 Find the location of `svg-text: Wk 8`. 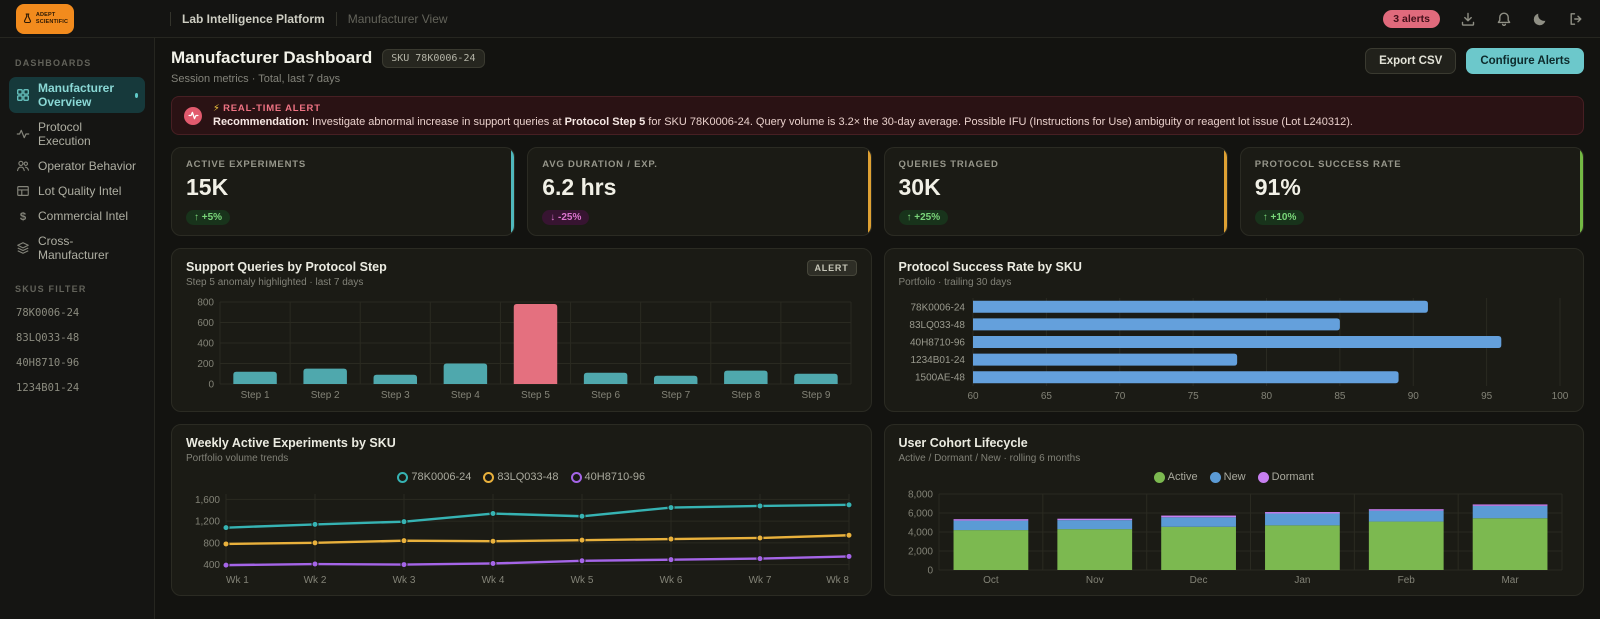

svg-text: Wk 8 is located at coordinates (837, 580).